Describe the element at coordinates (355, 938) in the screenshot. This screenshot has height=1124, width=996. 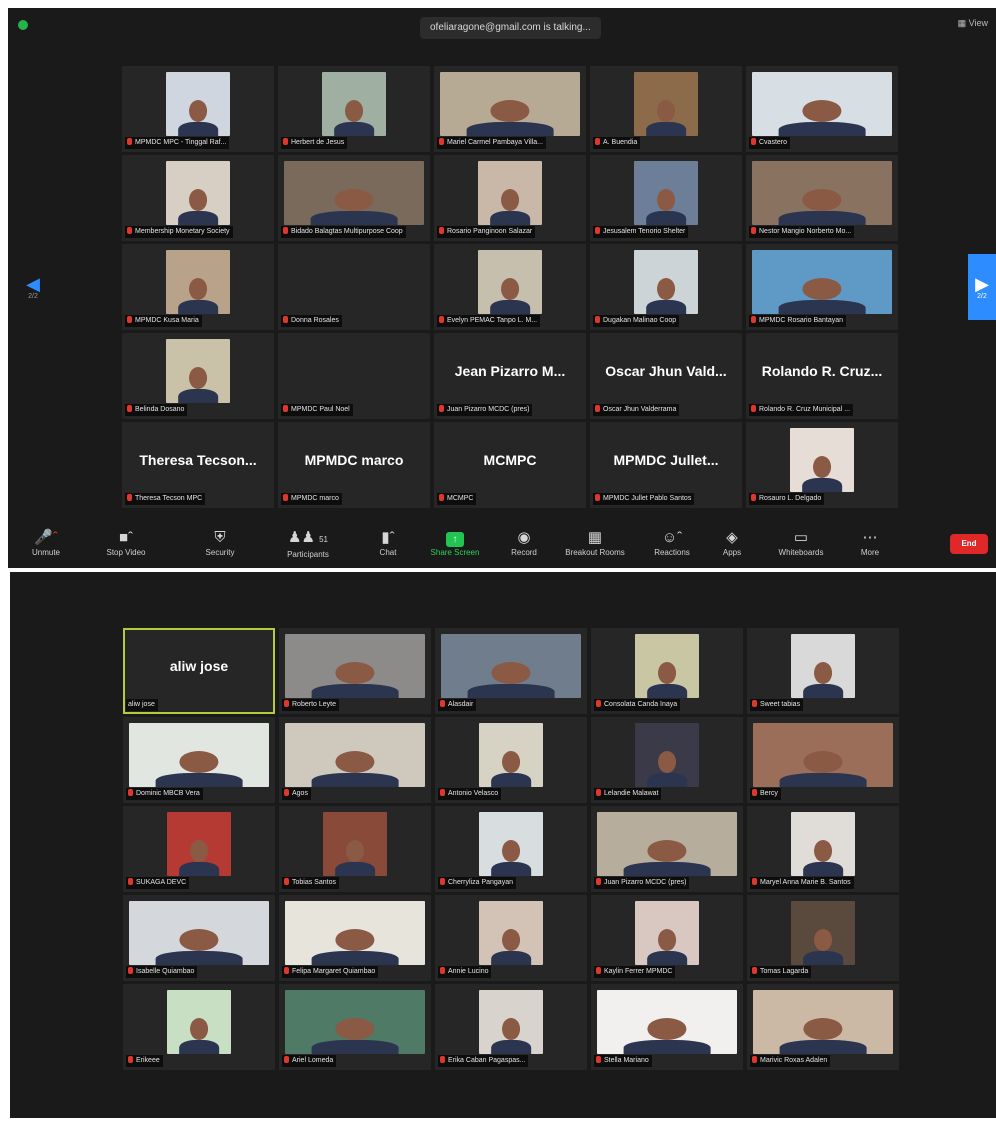
I see `participant-tile: Felipa Margaret Quiambao` at that location.